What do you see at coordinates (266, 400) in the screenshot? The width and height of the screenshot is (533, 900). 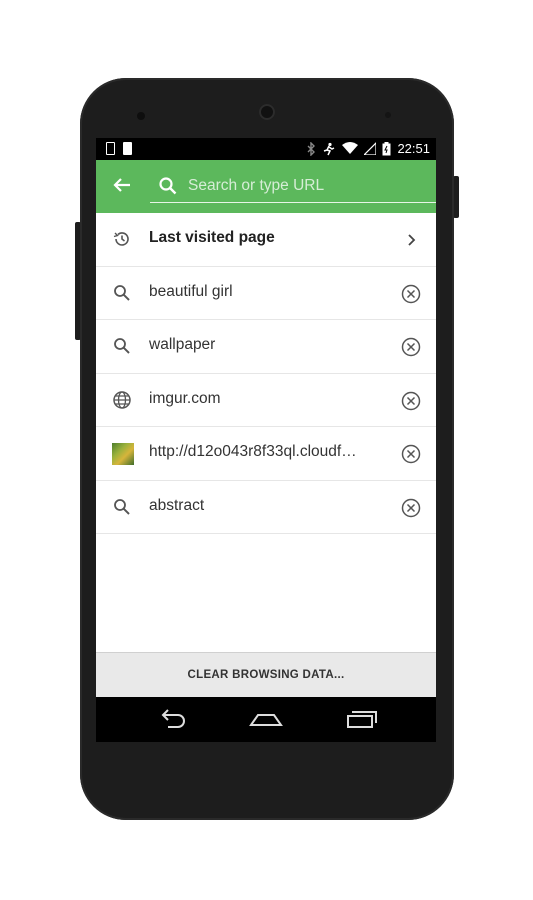 I see `list-item-site: imgur.com` at bounding box center [266, 400].